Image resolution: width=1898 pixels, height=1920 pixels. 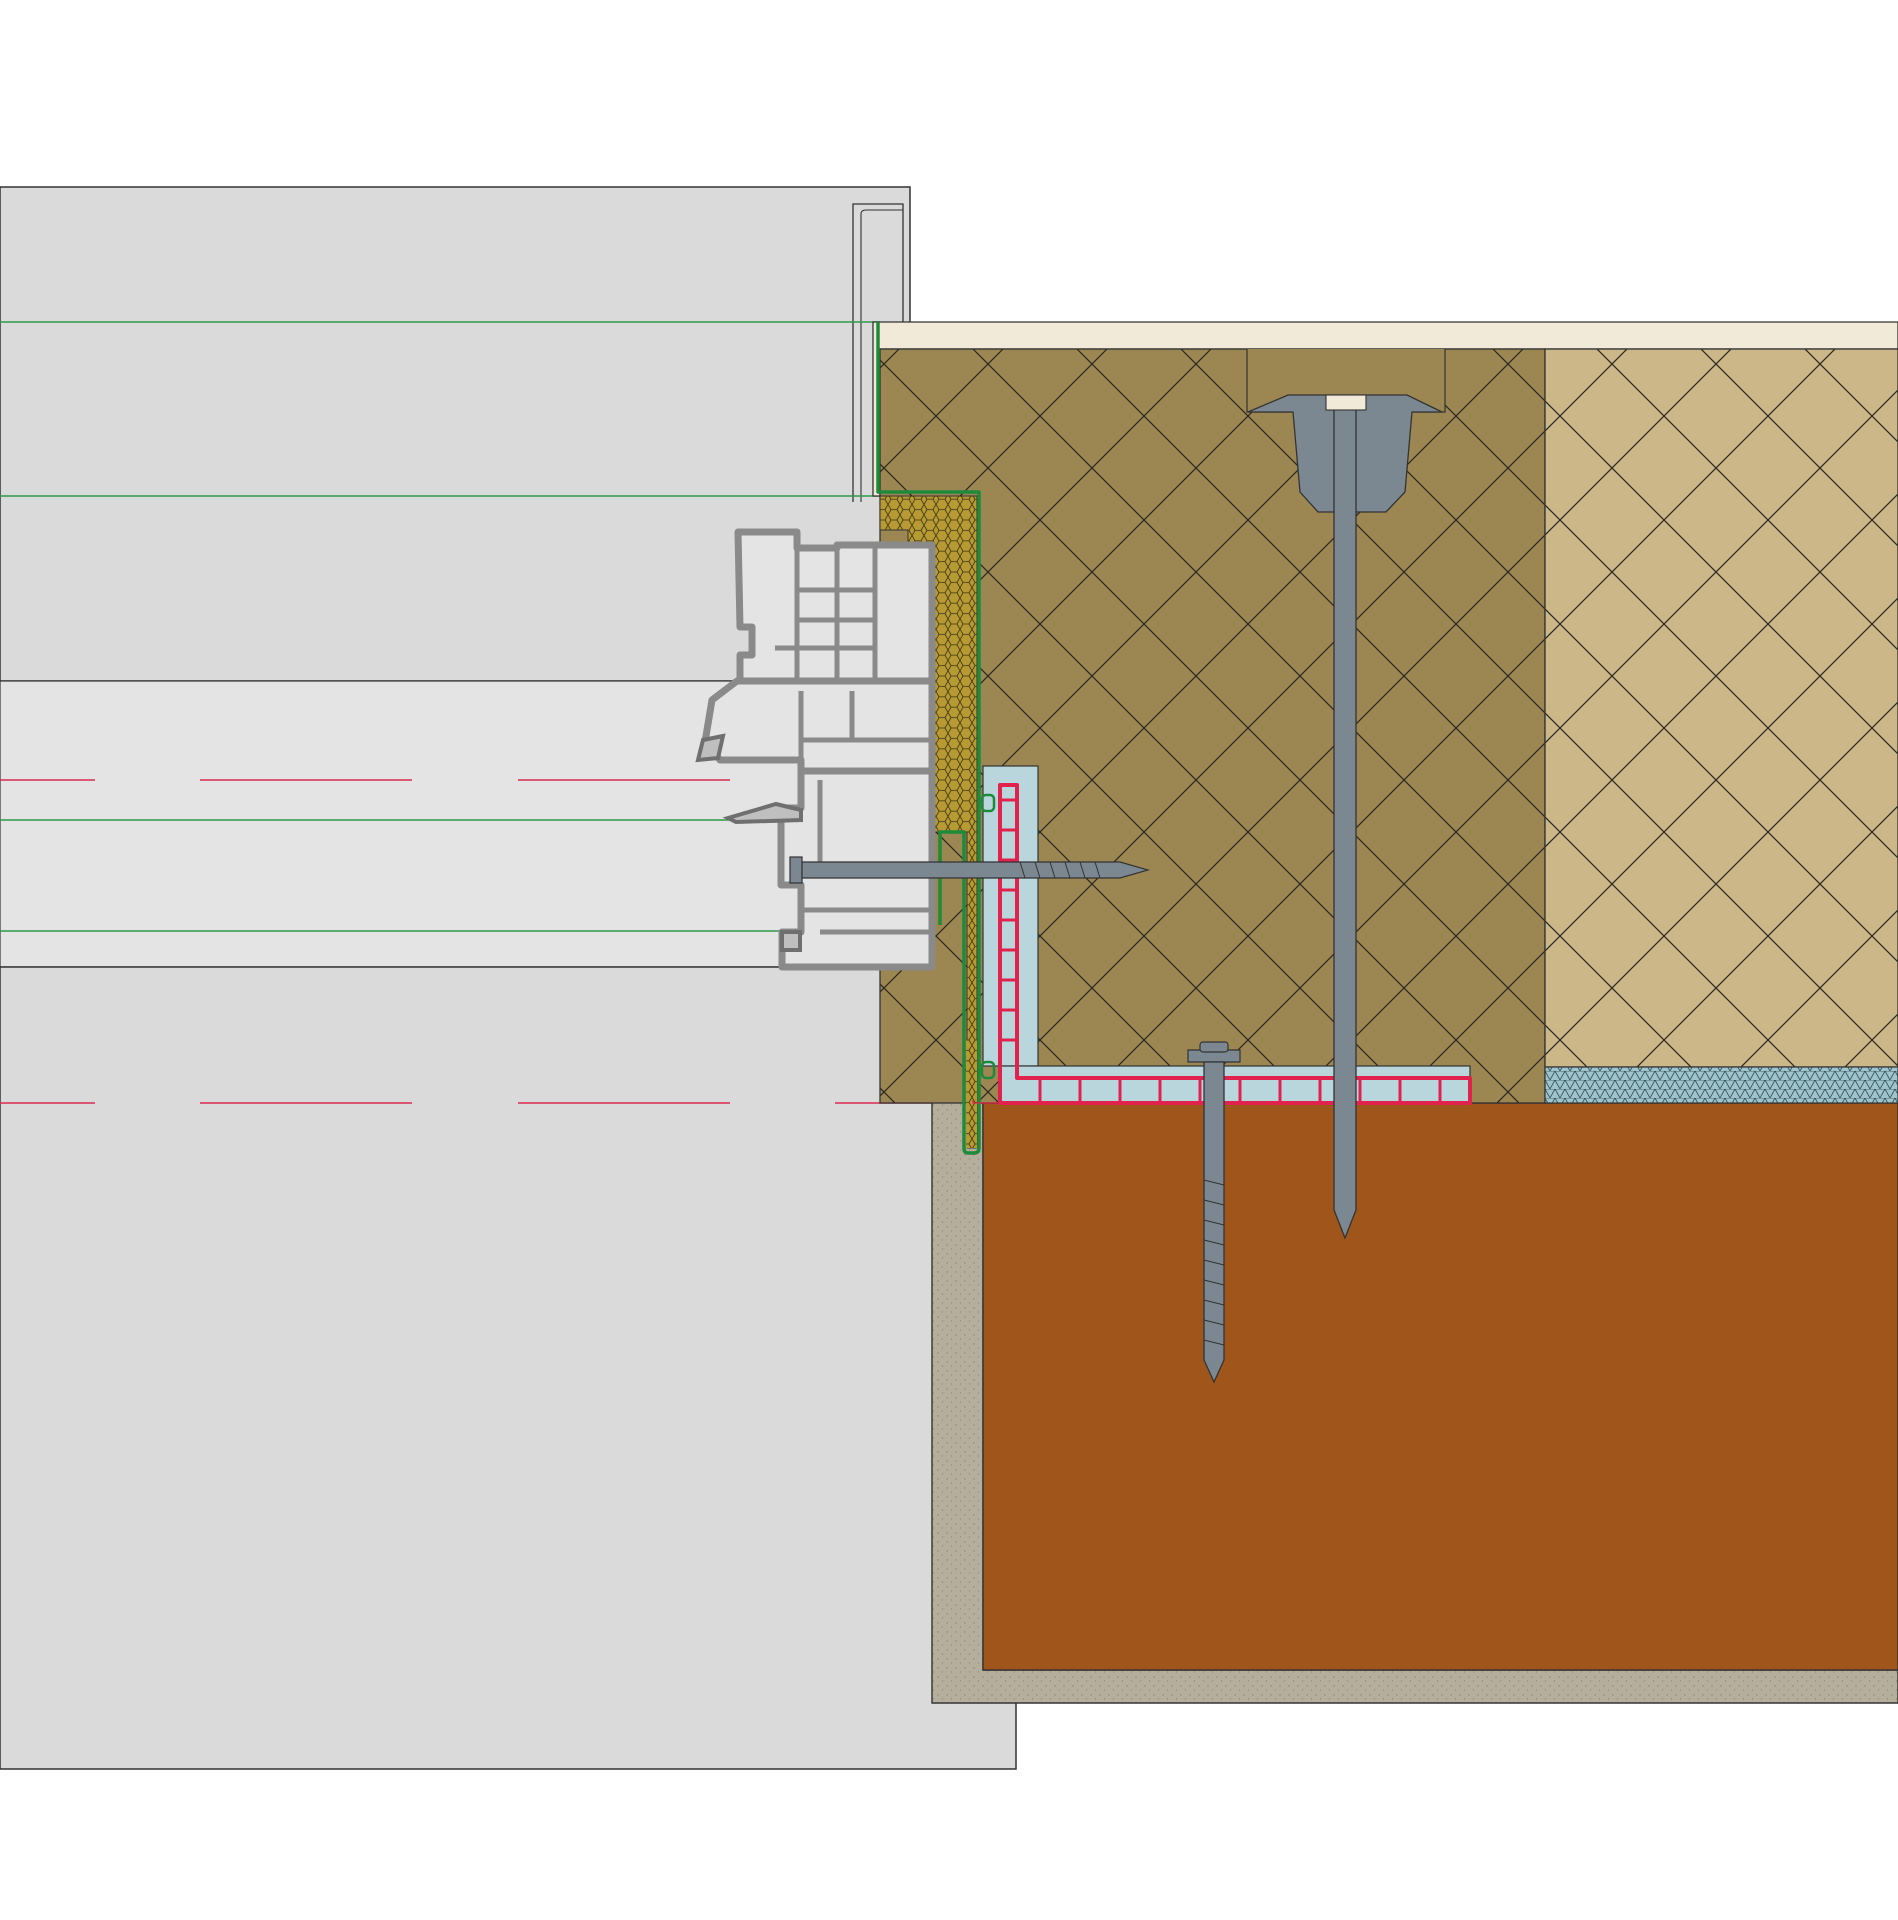 What do you see at coordinates (796, 870) in the screenshot?
I see `frame-screw-head` at bounding box center [796, 870].